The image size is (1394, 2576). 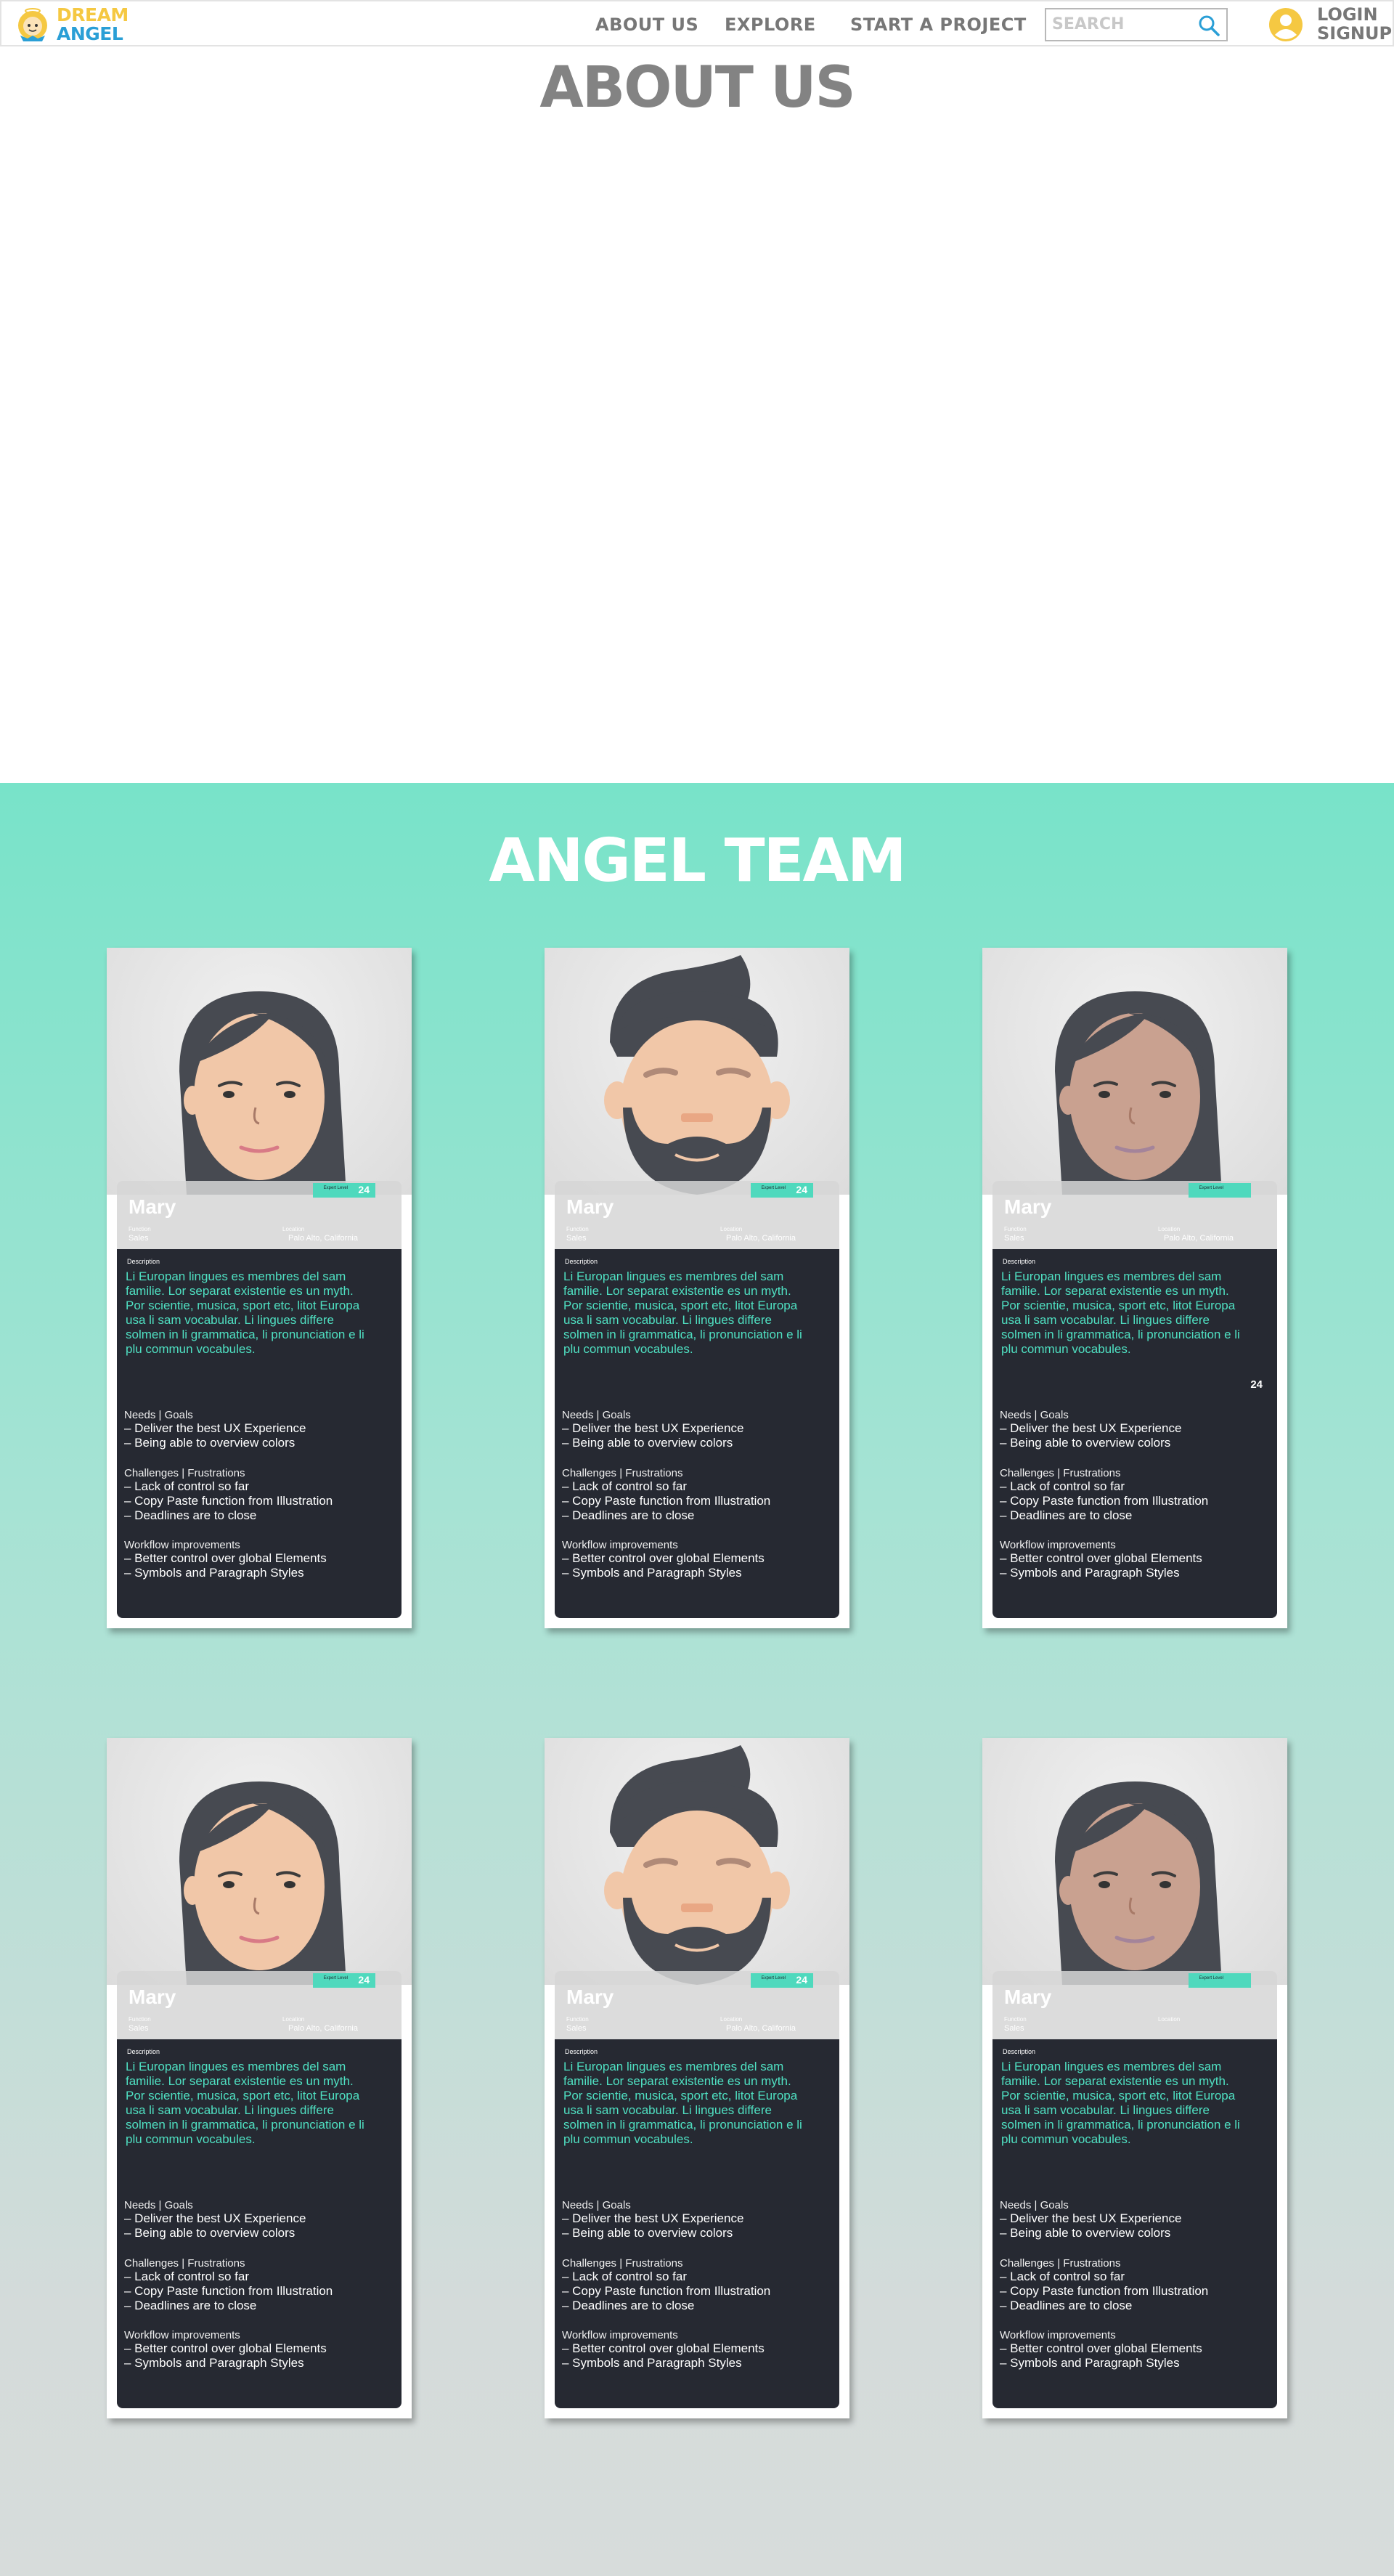 I want to click on angel-team-heading: ANGEL TEAM, so click(x=698, y=860).